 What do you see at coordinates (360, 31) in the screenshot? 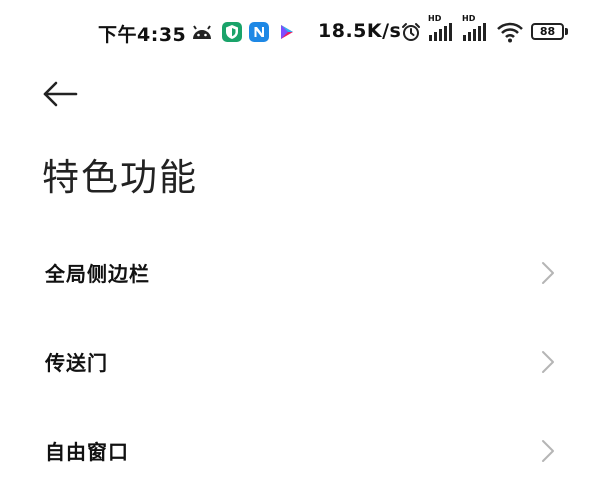
I see `network-speed: 18.5K/s` at bounding box center [360, 31].